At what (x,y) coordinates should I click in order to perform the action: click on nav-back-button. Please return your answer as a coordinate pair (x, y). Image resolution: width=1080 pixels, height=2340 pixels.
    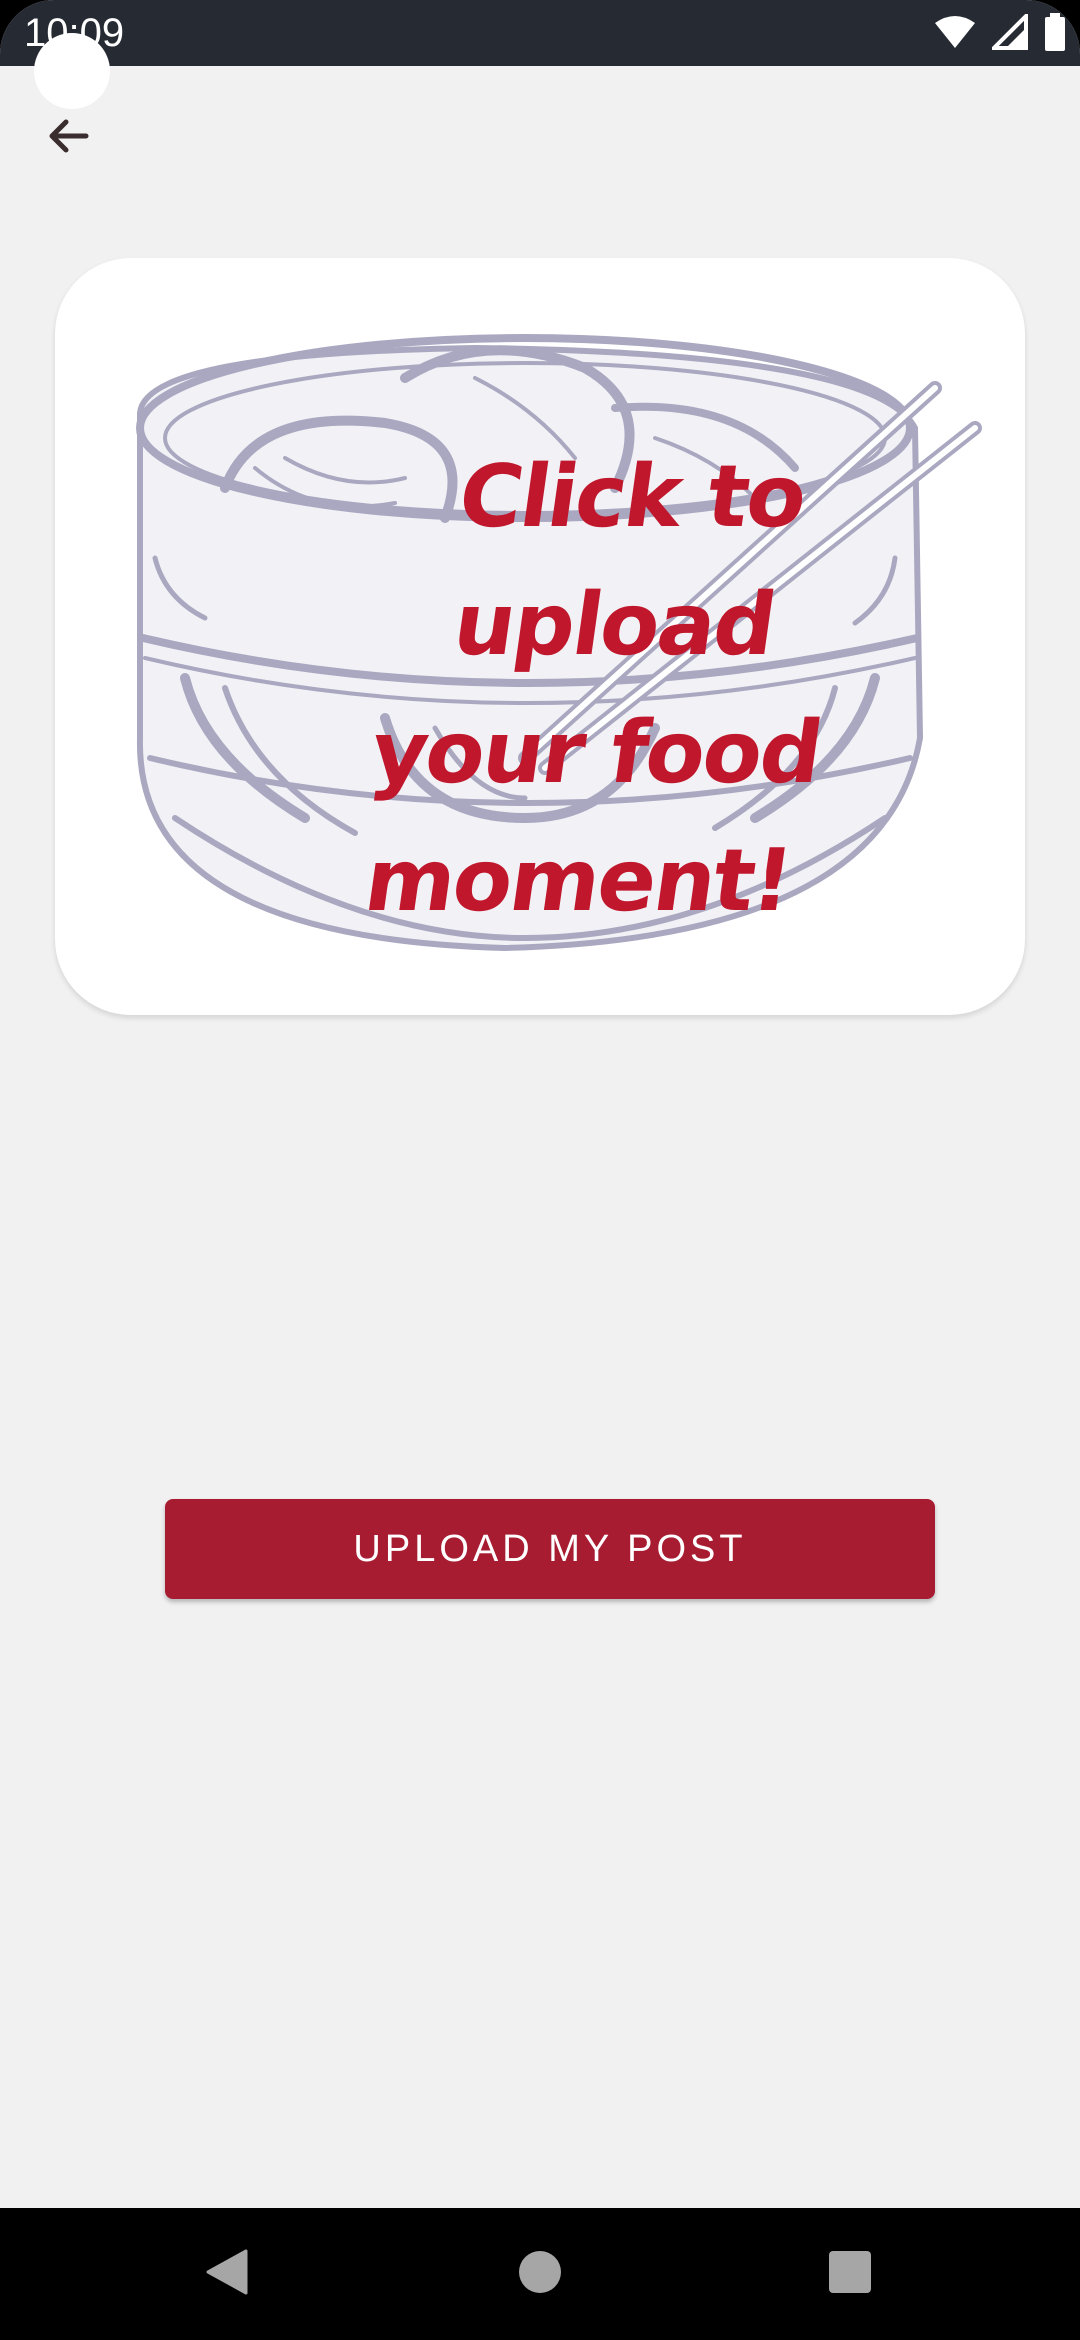
    Looking at the image, I should click on (226, 2274).